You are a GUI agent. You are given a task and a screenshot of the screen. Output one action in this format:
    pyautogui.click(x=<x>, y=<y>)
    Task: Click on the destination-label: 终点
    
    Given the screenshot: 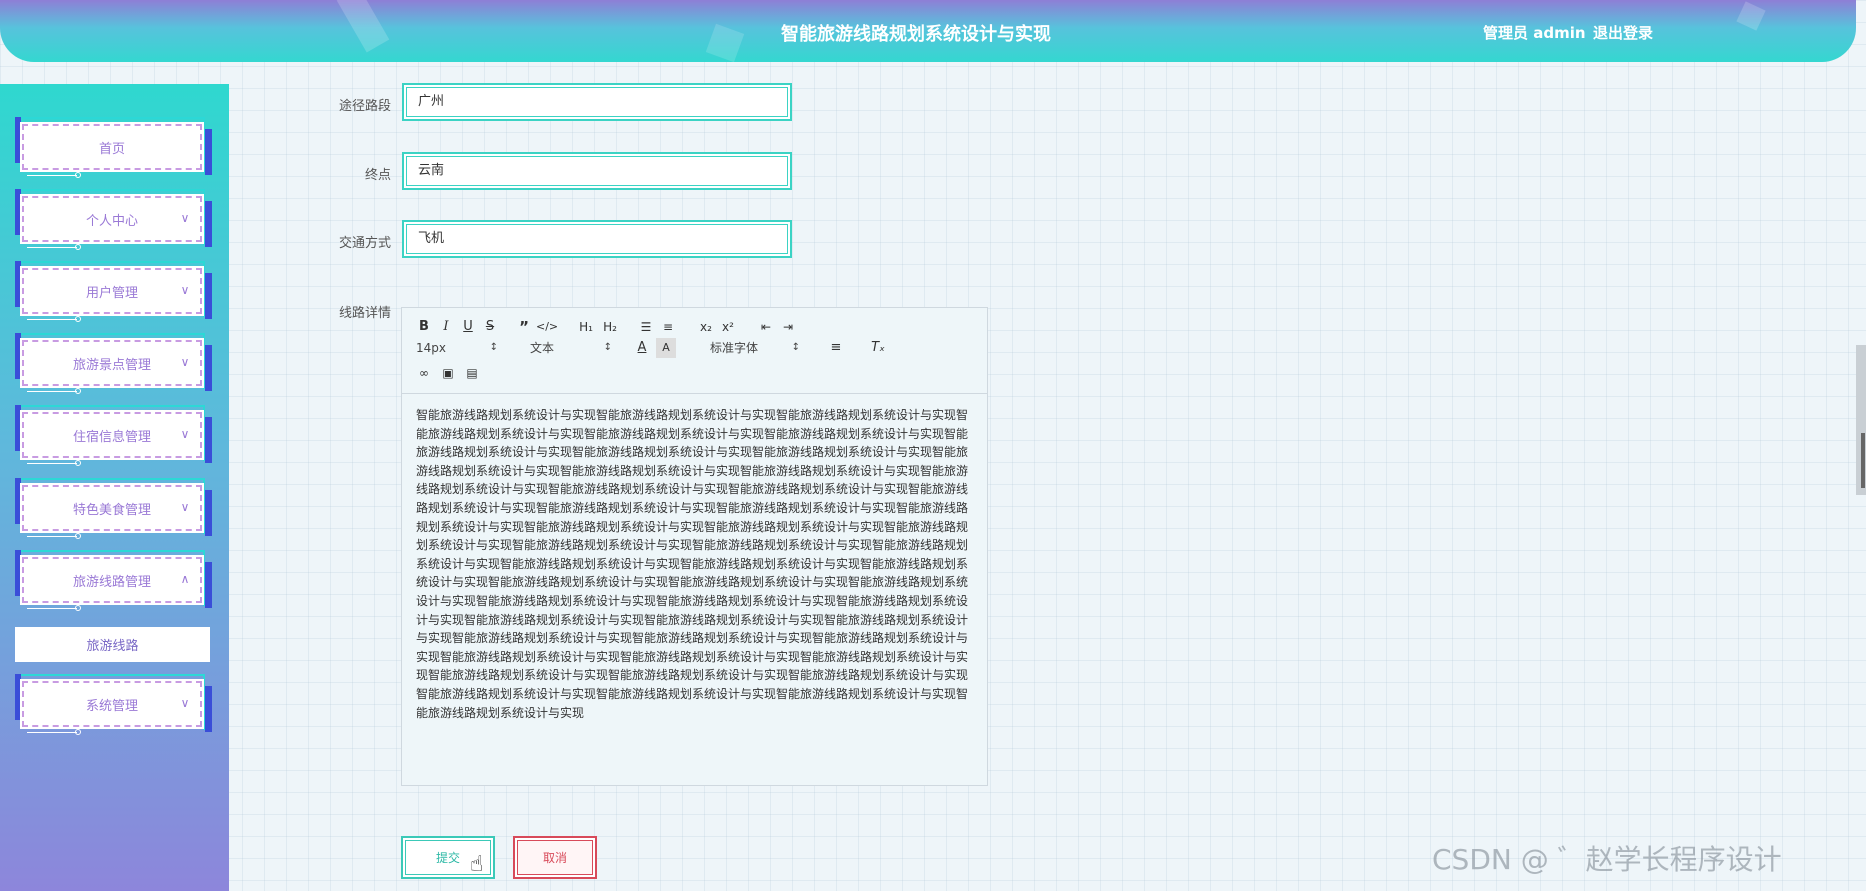 What is the action you would take?
    pyautogui.click(x=377, y=175)
    